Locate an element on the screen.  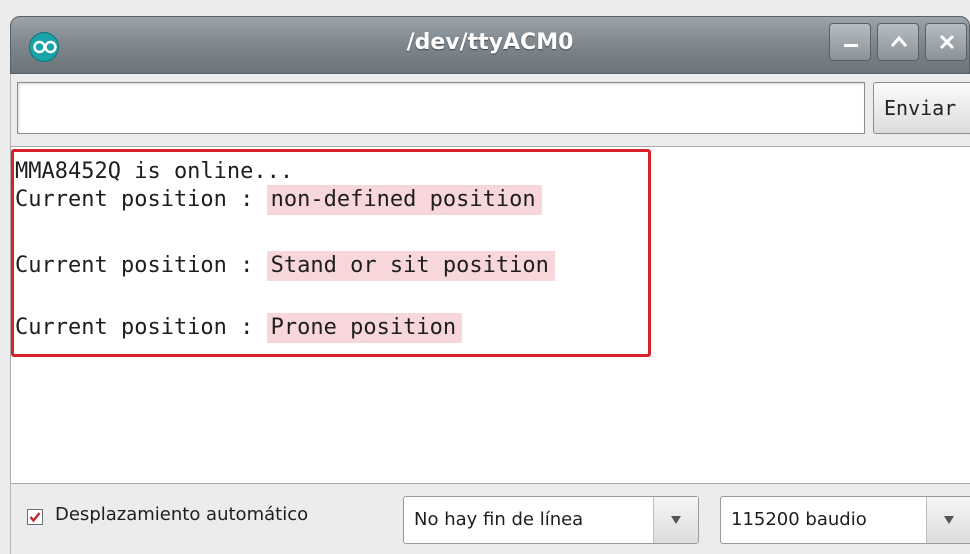
title-bar: /dev/ttyACM0 is located at coordinates (490, 45).